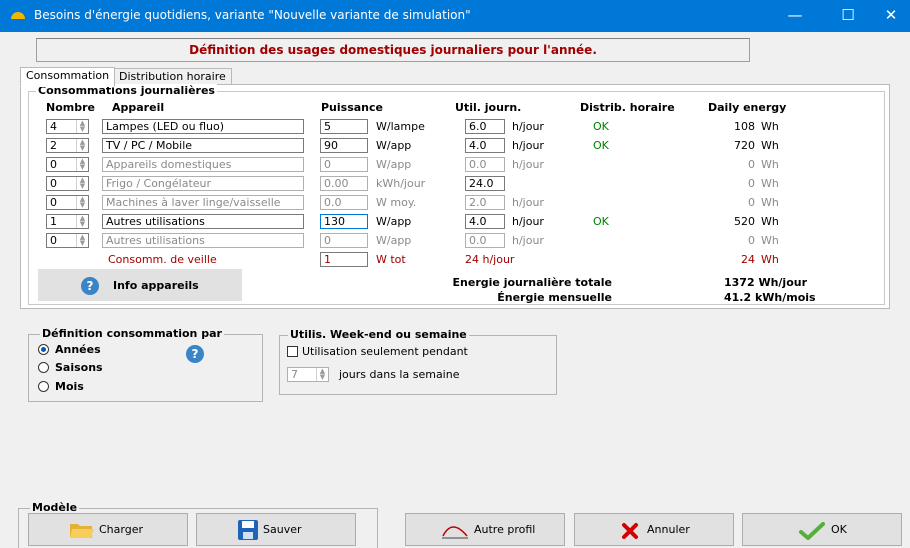 The image size is (910, 548). I want to click on minimize-button: —, so click(795, 16).